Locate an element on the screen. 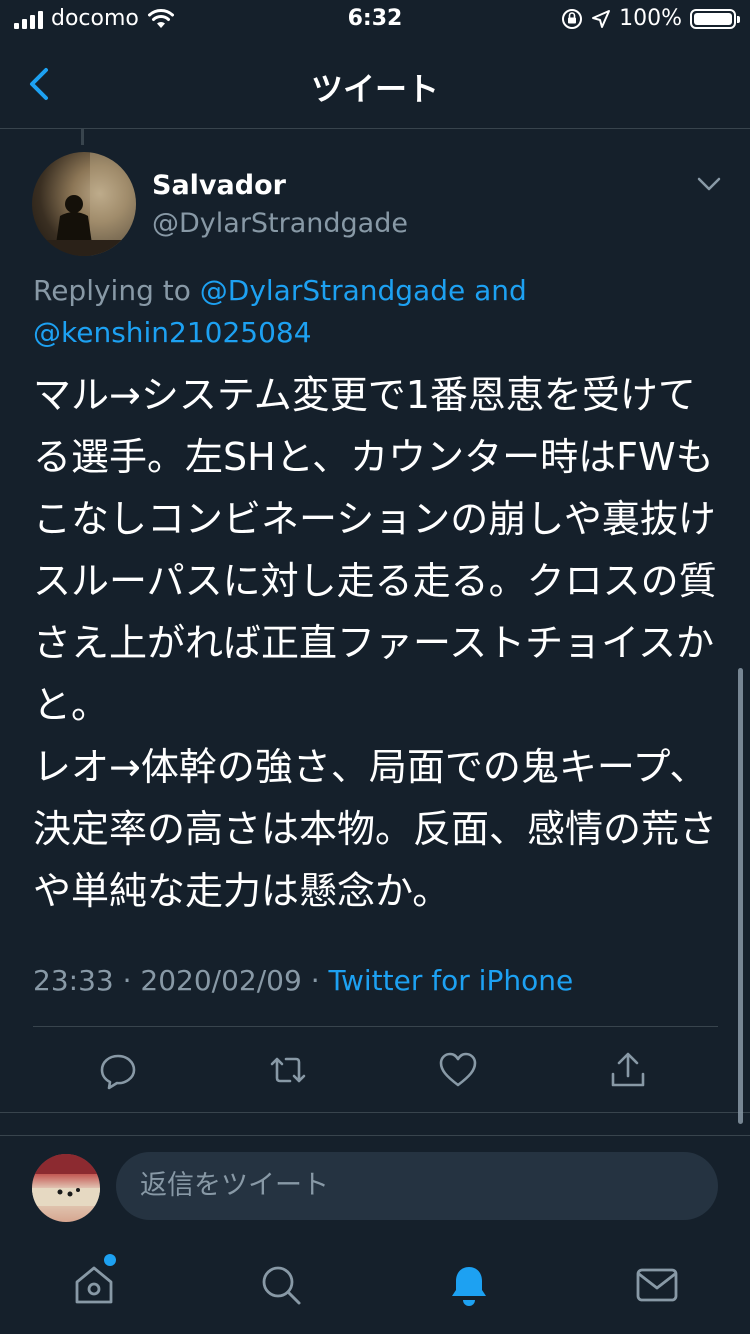  notifications-icon is located at coordinates (469, 1285).